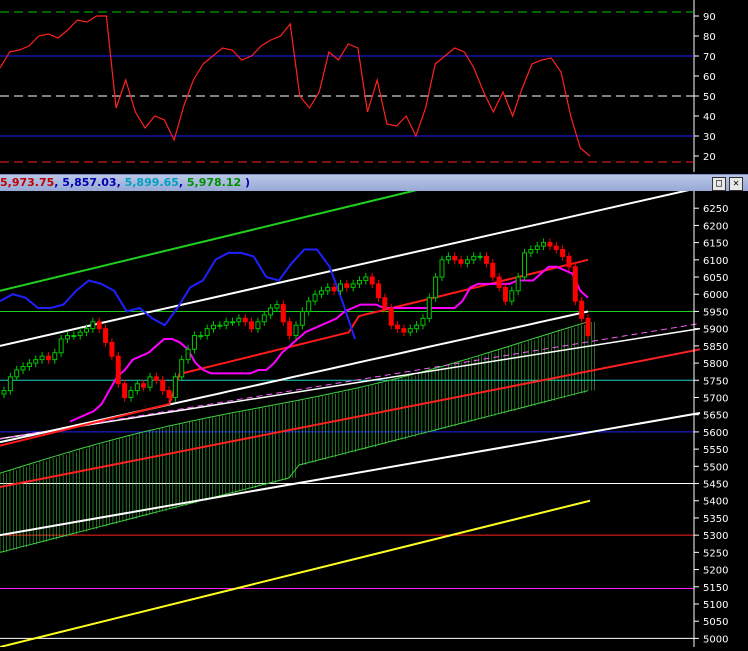  I want to click on oscillator-tick-label: 20, so click(709, 157).